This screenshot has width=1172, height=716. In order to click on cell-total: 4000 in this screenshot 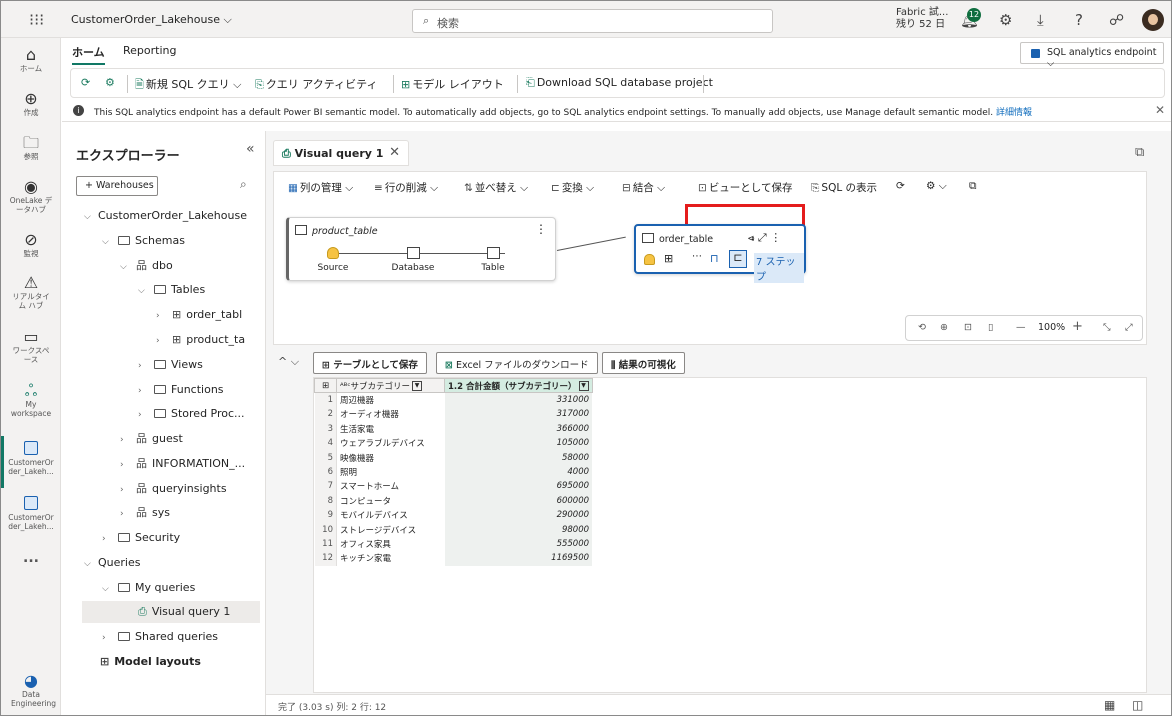, I will do `click(518, 472)`.